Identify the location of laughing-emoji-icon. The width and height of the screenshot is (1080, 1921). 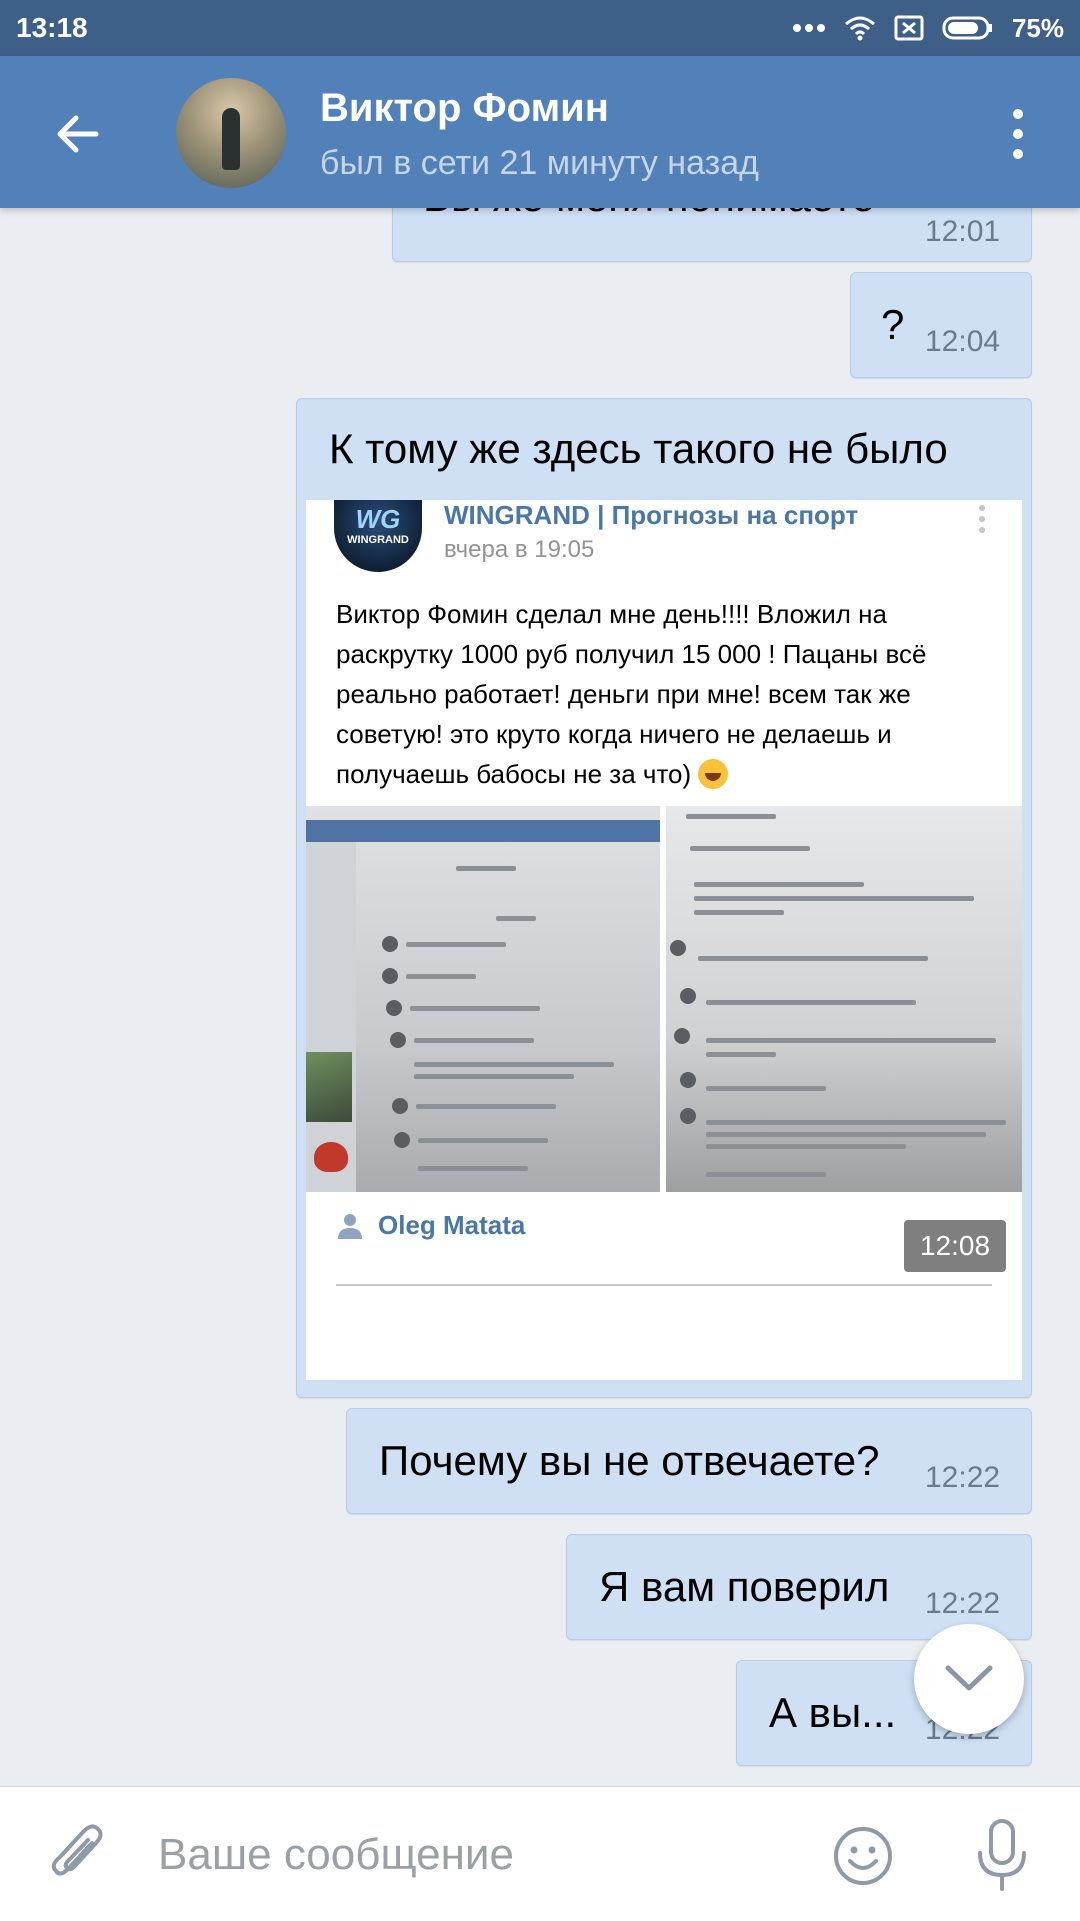
(713, 774).